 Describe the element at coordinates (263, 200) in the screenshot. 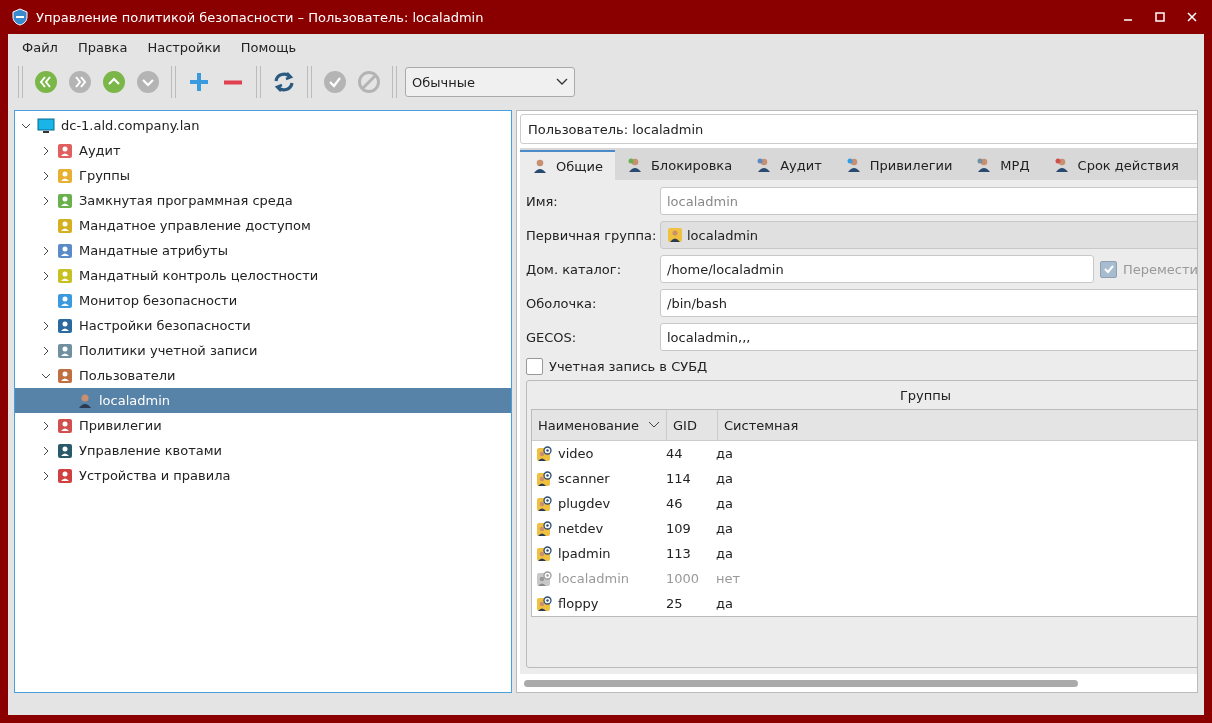

I see `tree-item: Замкнутая программная среда` at that location.